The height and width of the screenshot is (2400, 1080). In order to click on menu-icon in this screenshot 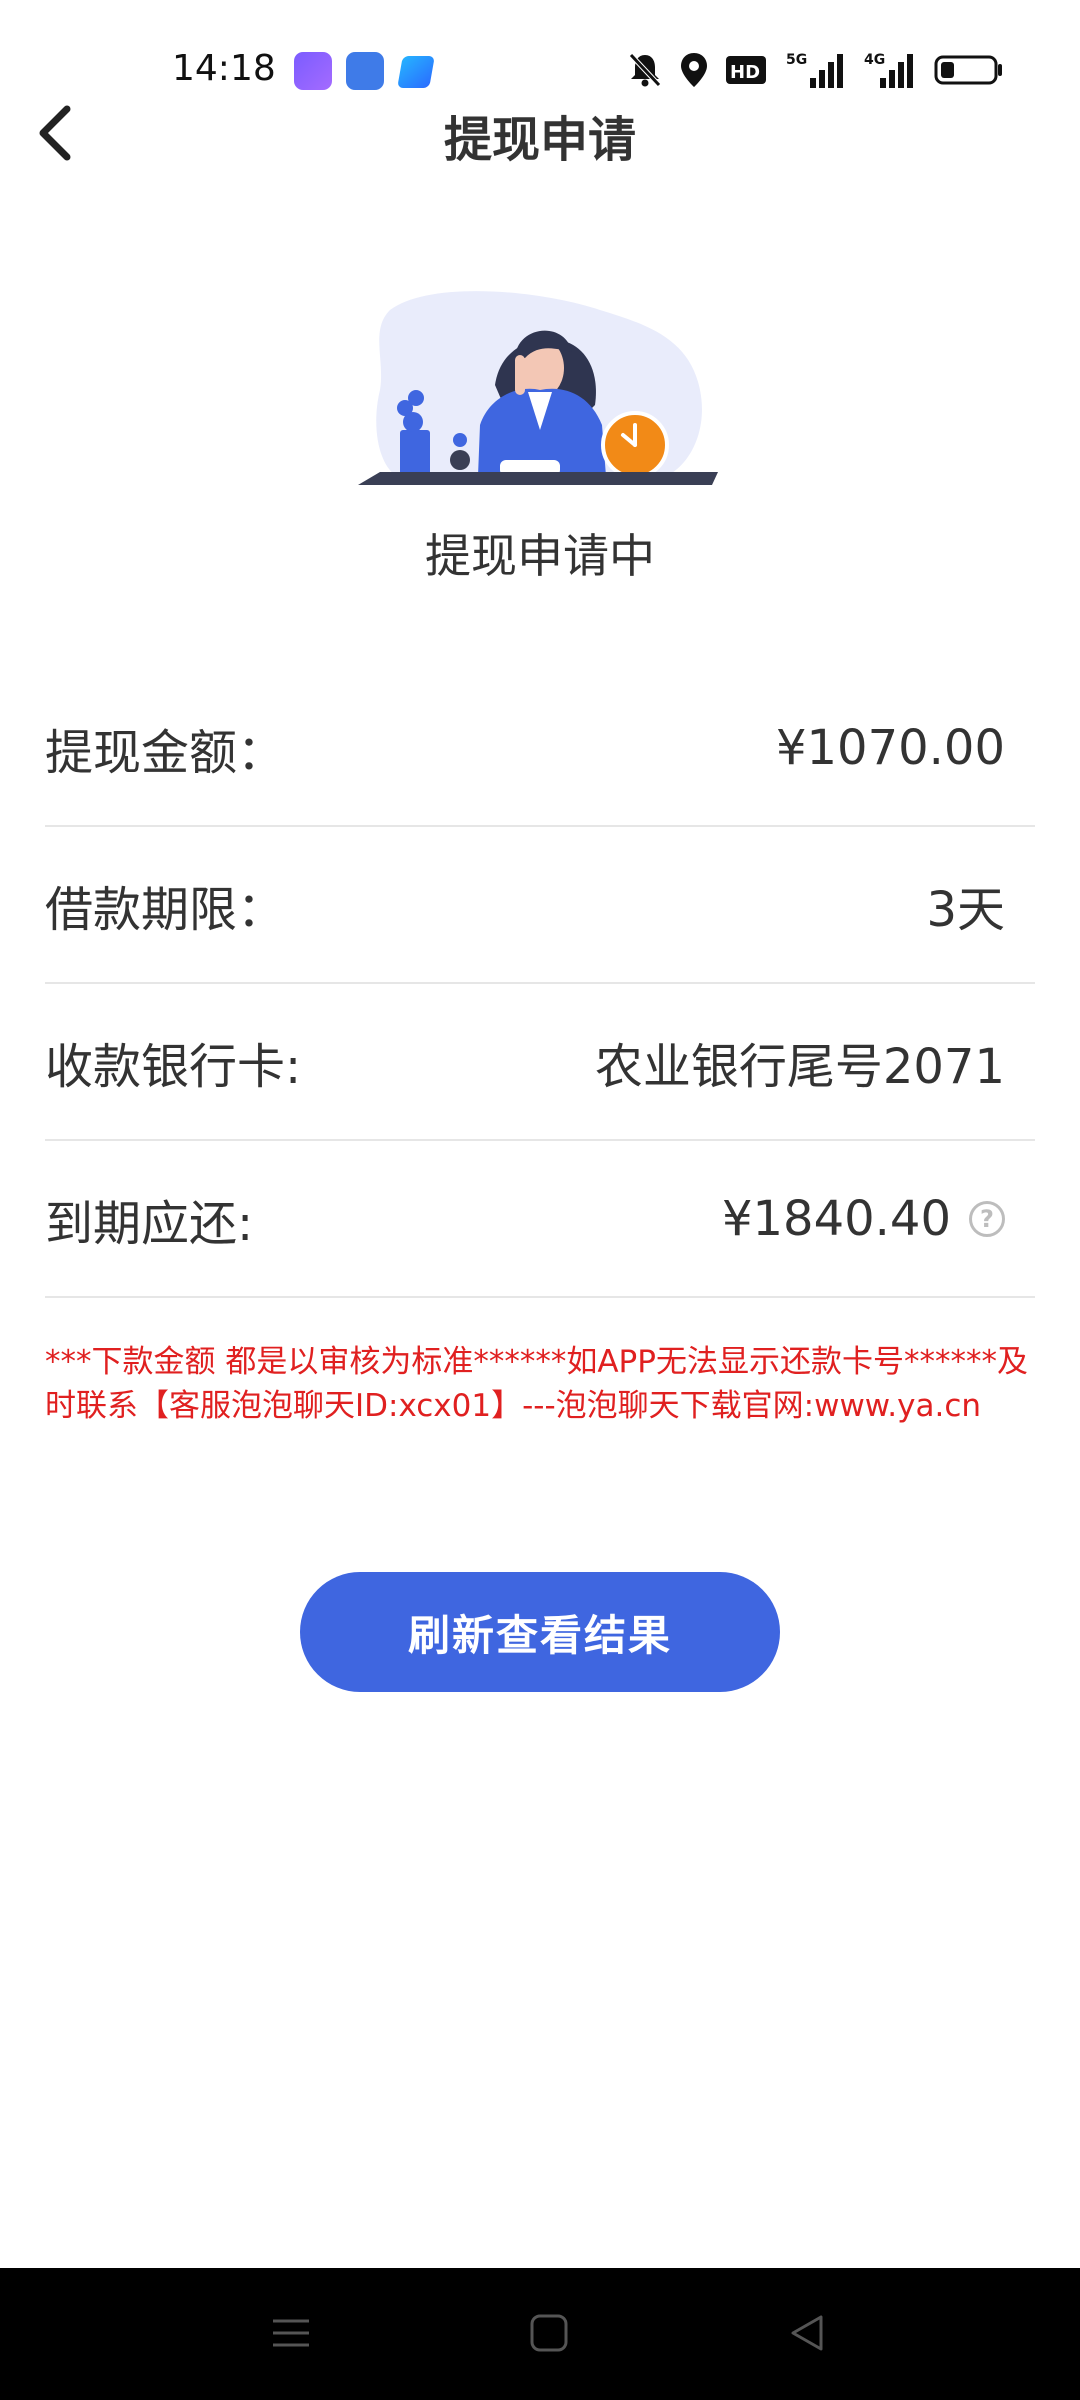, I will do `click(291, 2333)`.